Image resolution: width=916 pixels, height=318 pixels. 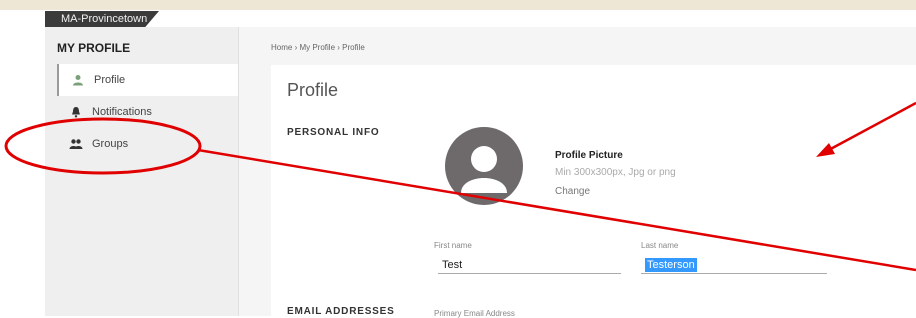 What do you see at coordinates (76, 144) in the screenshot?
I see `groups-icon` at bounding box center [76, 144].